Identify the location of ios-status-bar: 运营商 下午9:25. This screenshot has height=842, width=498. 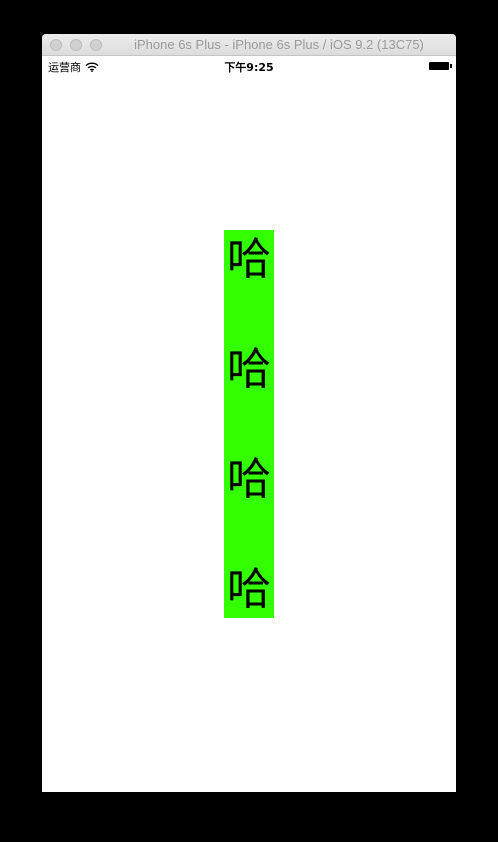
(249, 66).